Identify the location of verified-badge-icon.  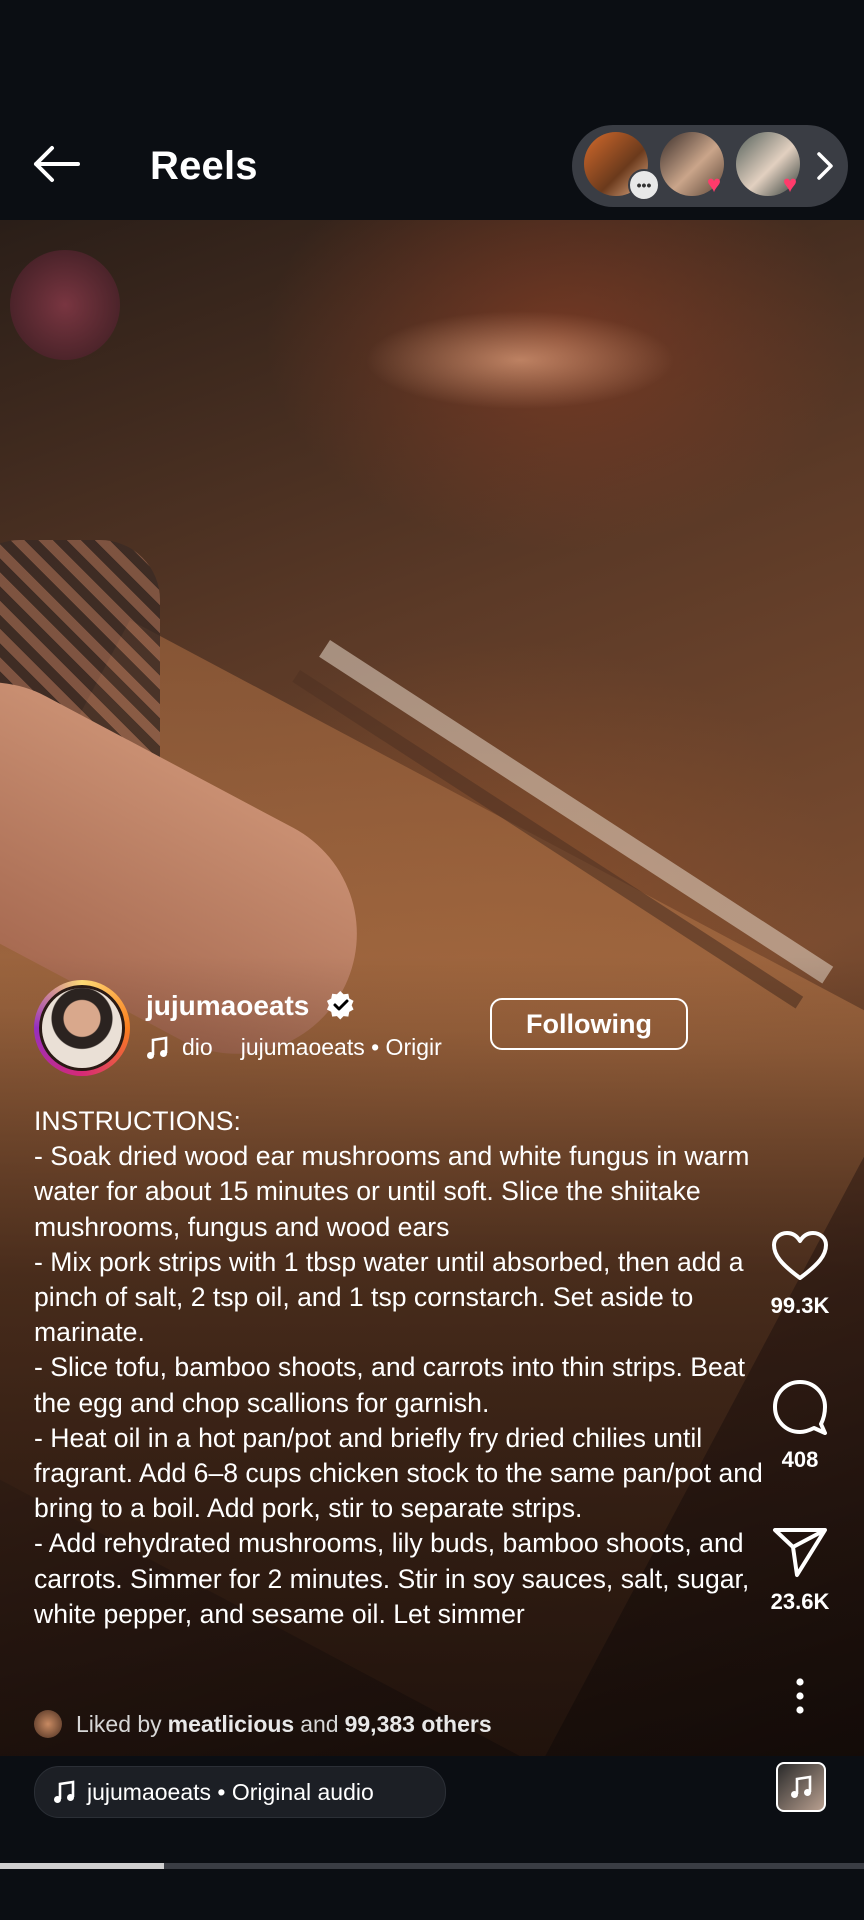
(340, 1005).